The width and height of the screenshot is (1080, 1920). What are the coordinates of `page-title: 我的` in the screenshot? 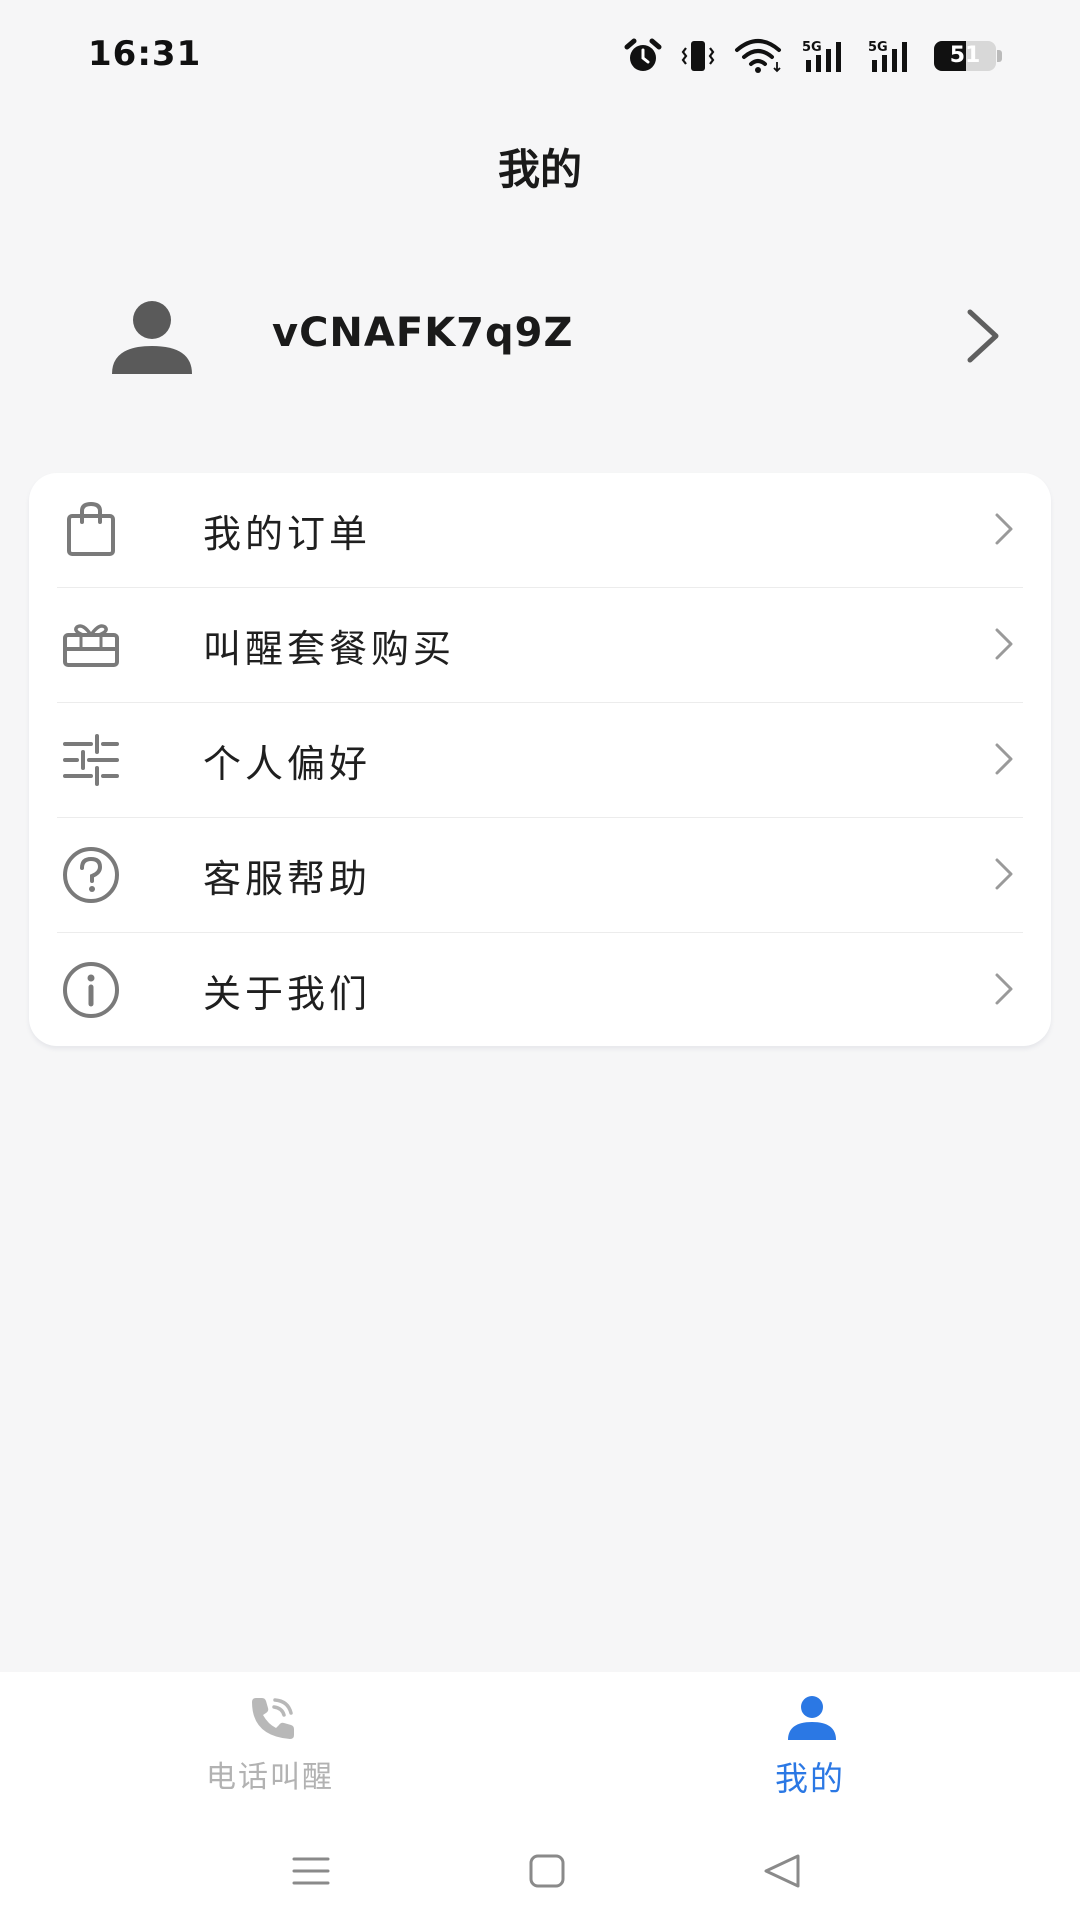 It's located at (539, 169).